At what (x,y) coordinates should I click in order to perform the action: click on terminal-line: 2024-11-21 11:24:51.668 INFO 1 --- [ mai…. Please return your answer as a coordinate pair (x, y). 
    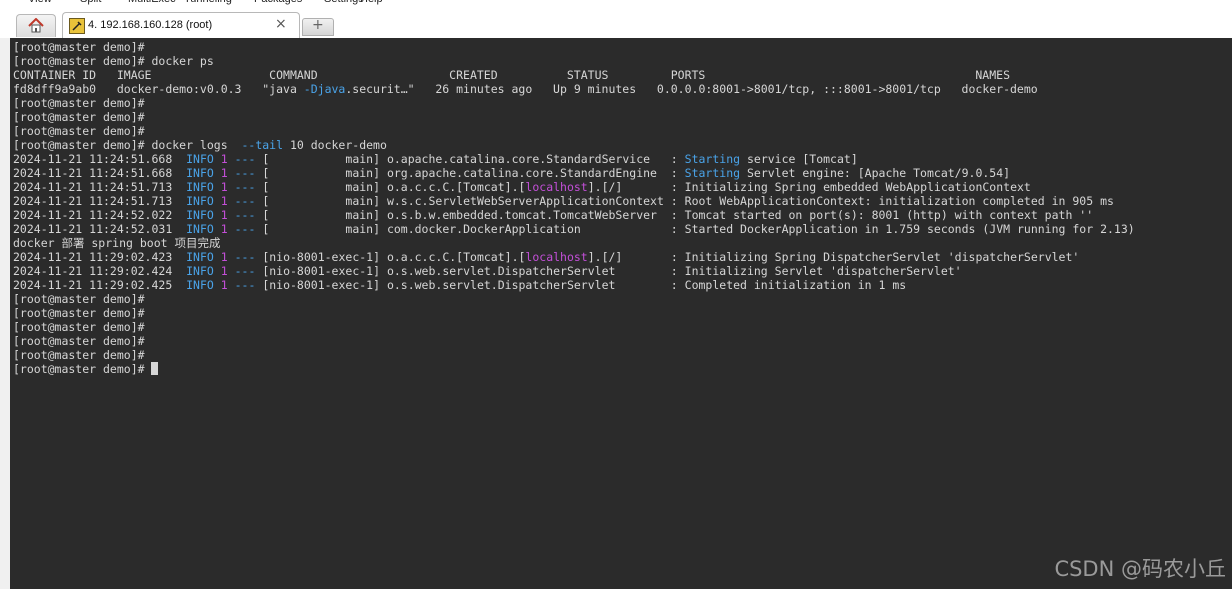
    Looking at the image, I should click on (574, 159).